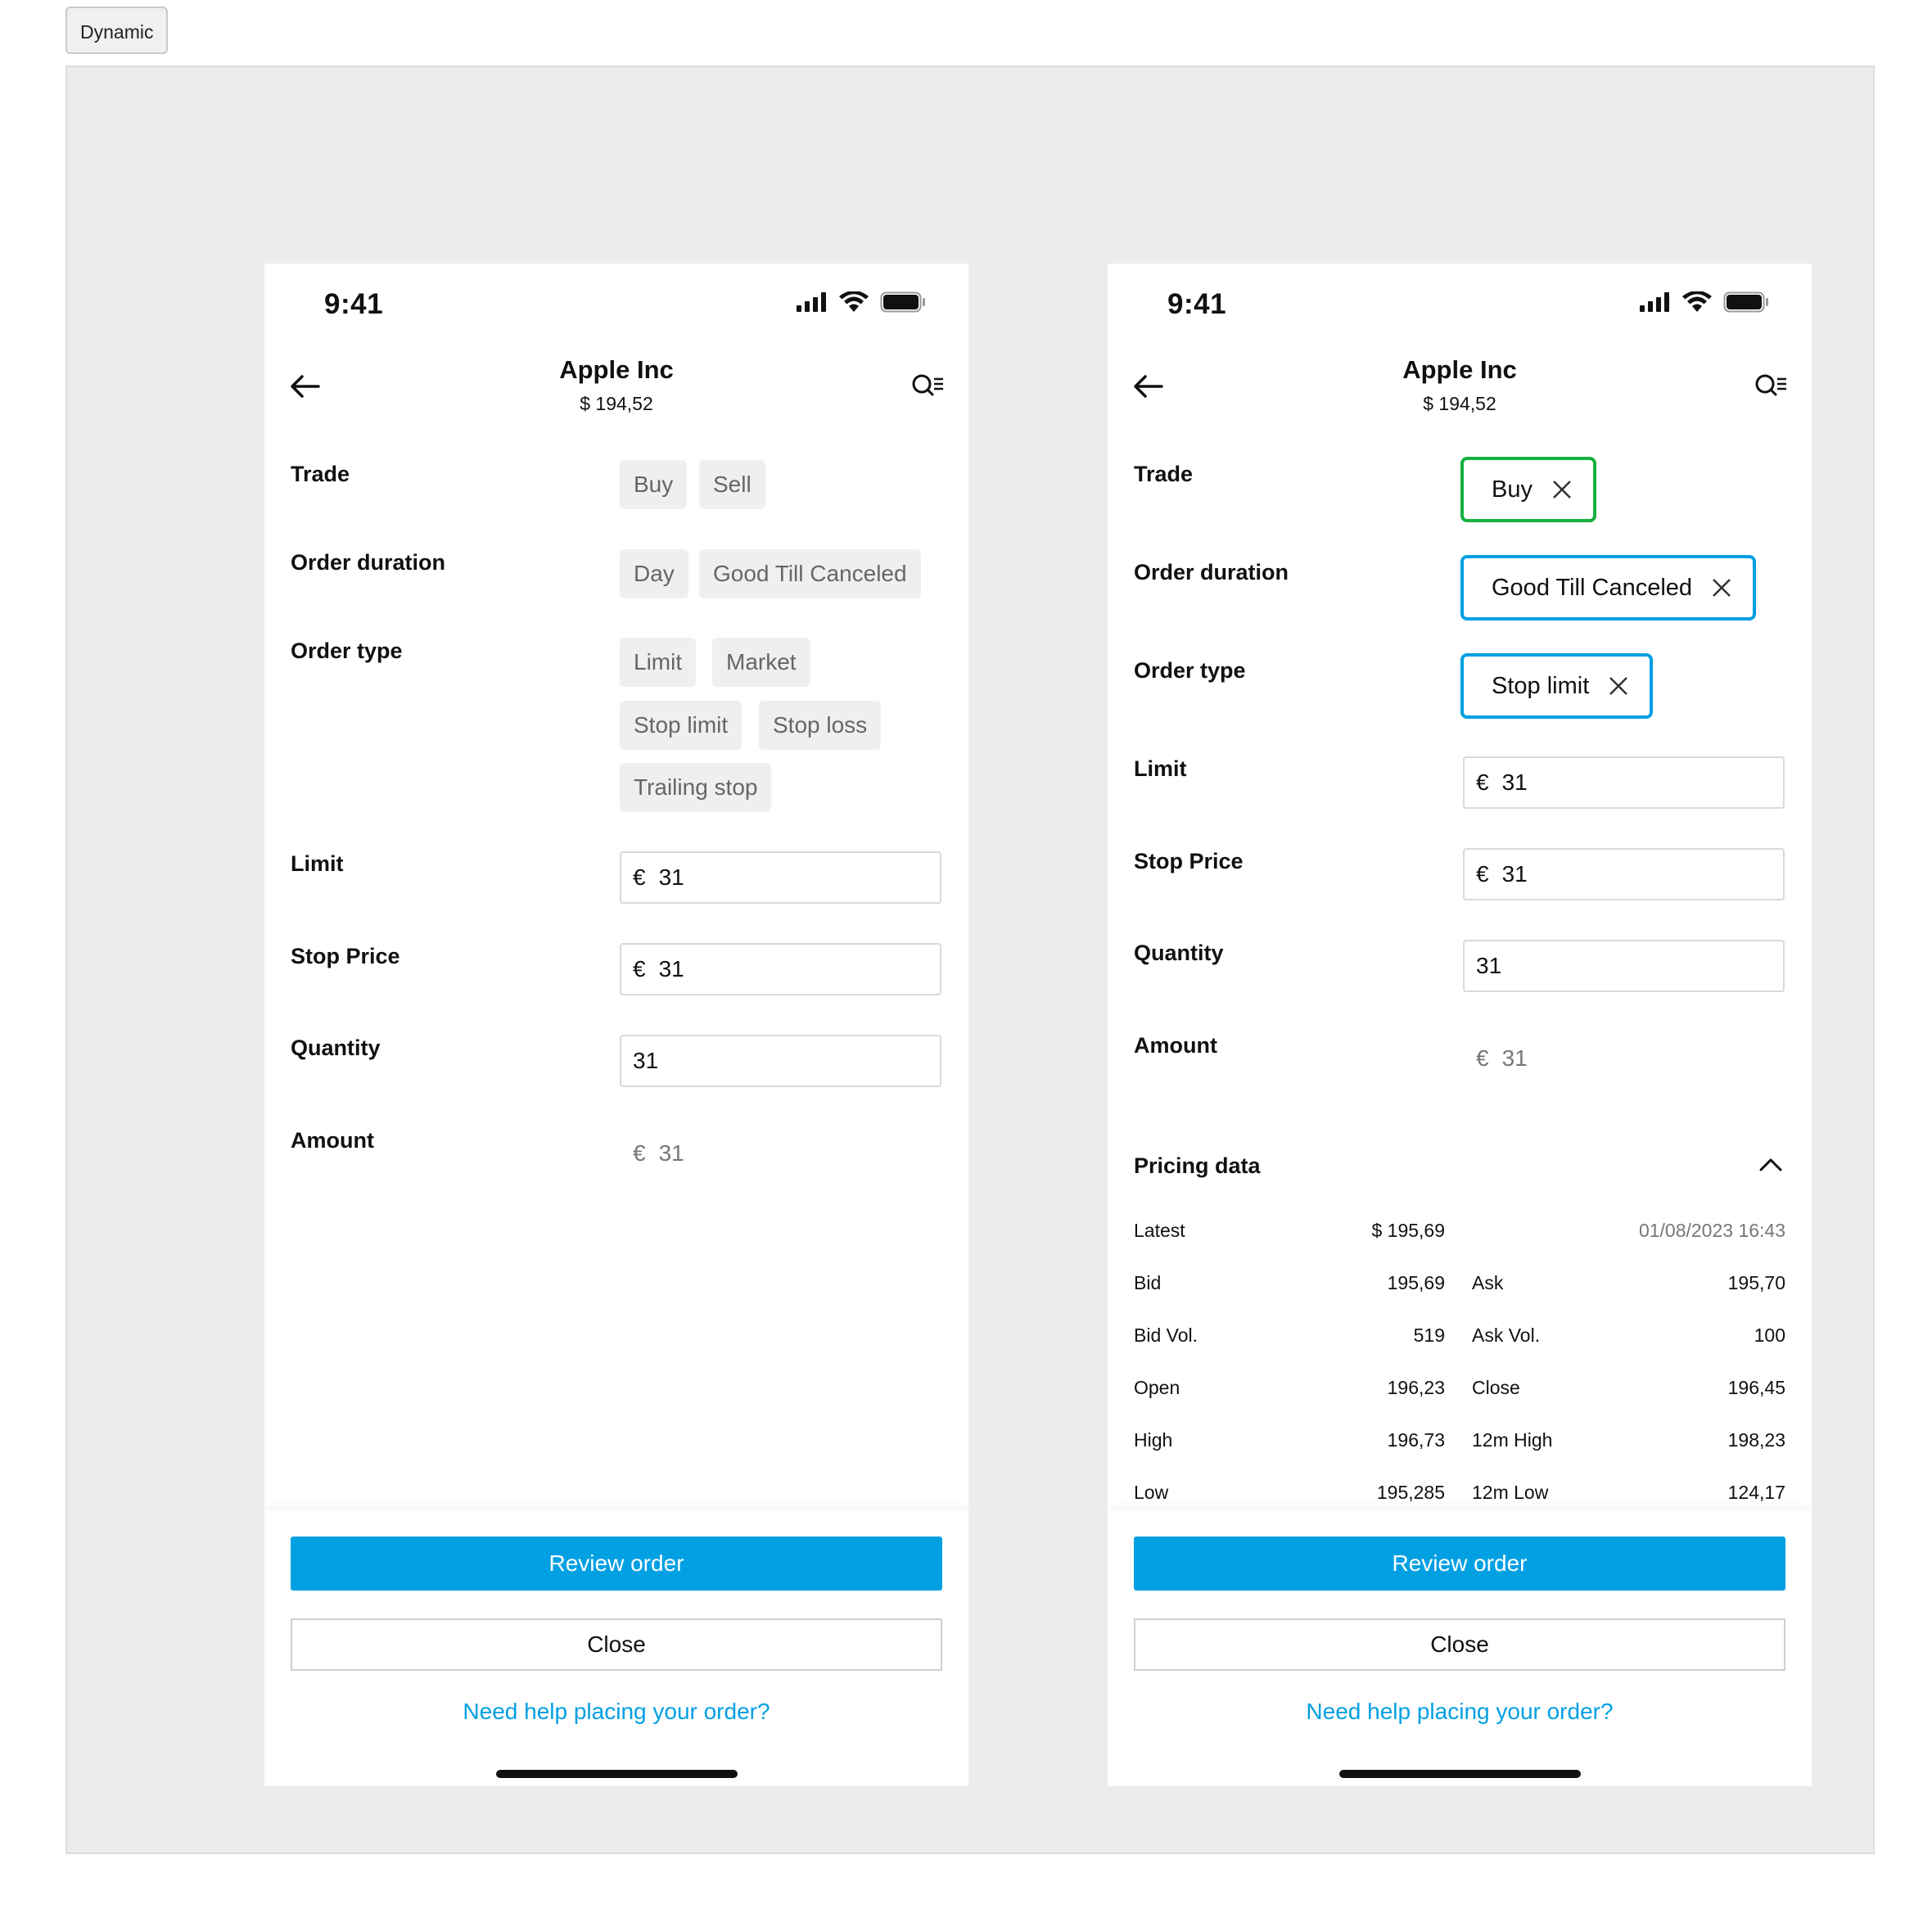 The image size is (1932, 1909). I want to click on pricing-value: 195,69, so click(1416, 1282).